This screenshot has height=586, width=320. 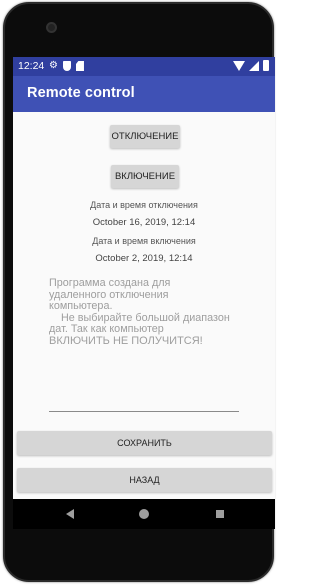 What do you see at coordinates (51, 27) in the screenshot?
I see `front-camera` at bounding box center [51, 27].